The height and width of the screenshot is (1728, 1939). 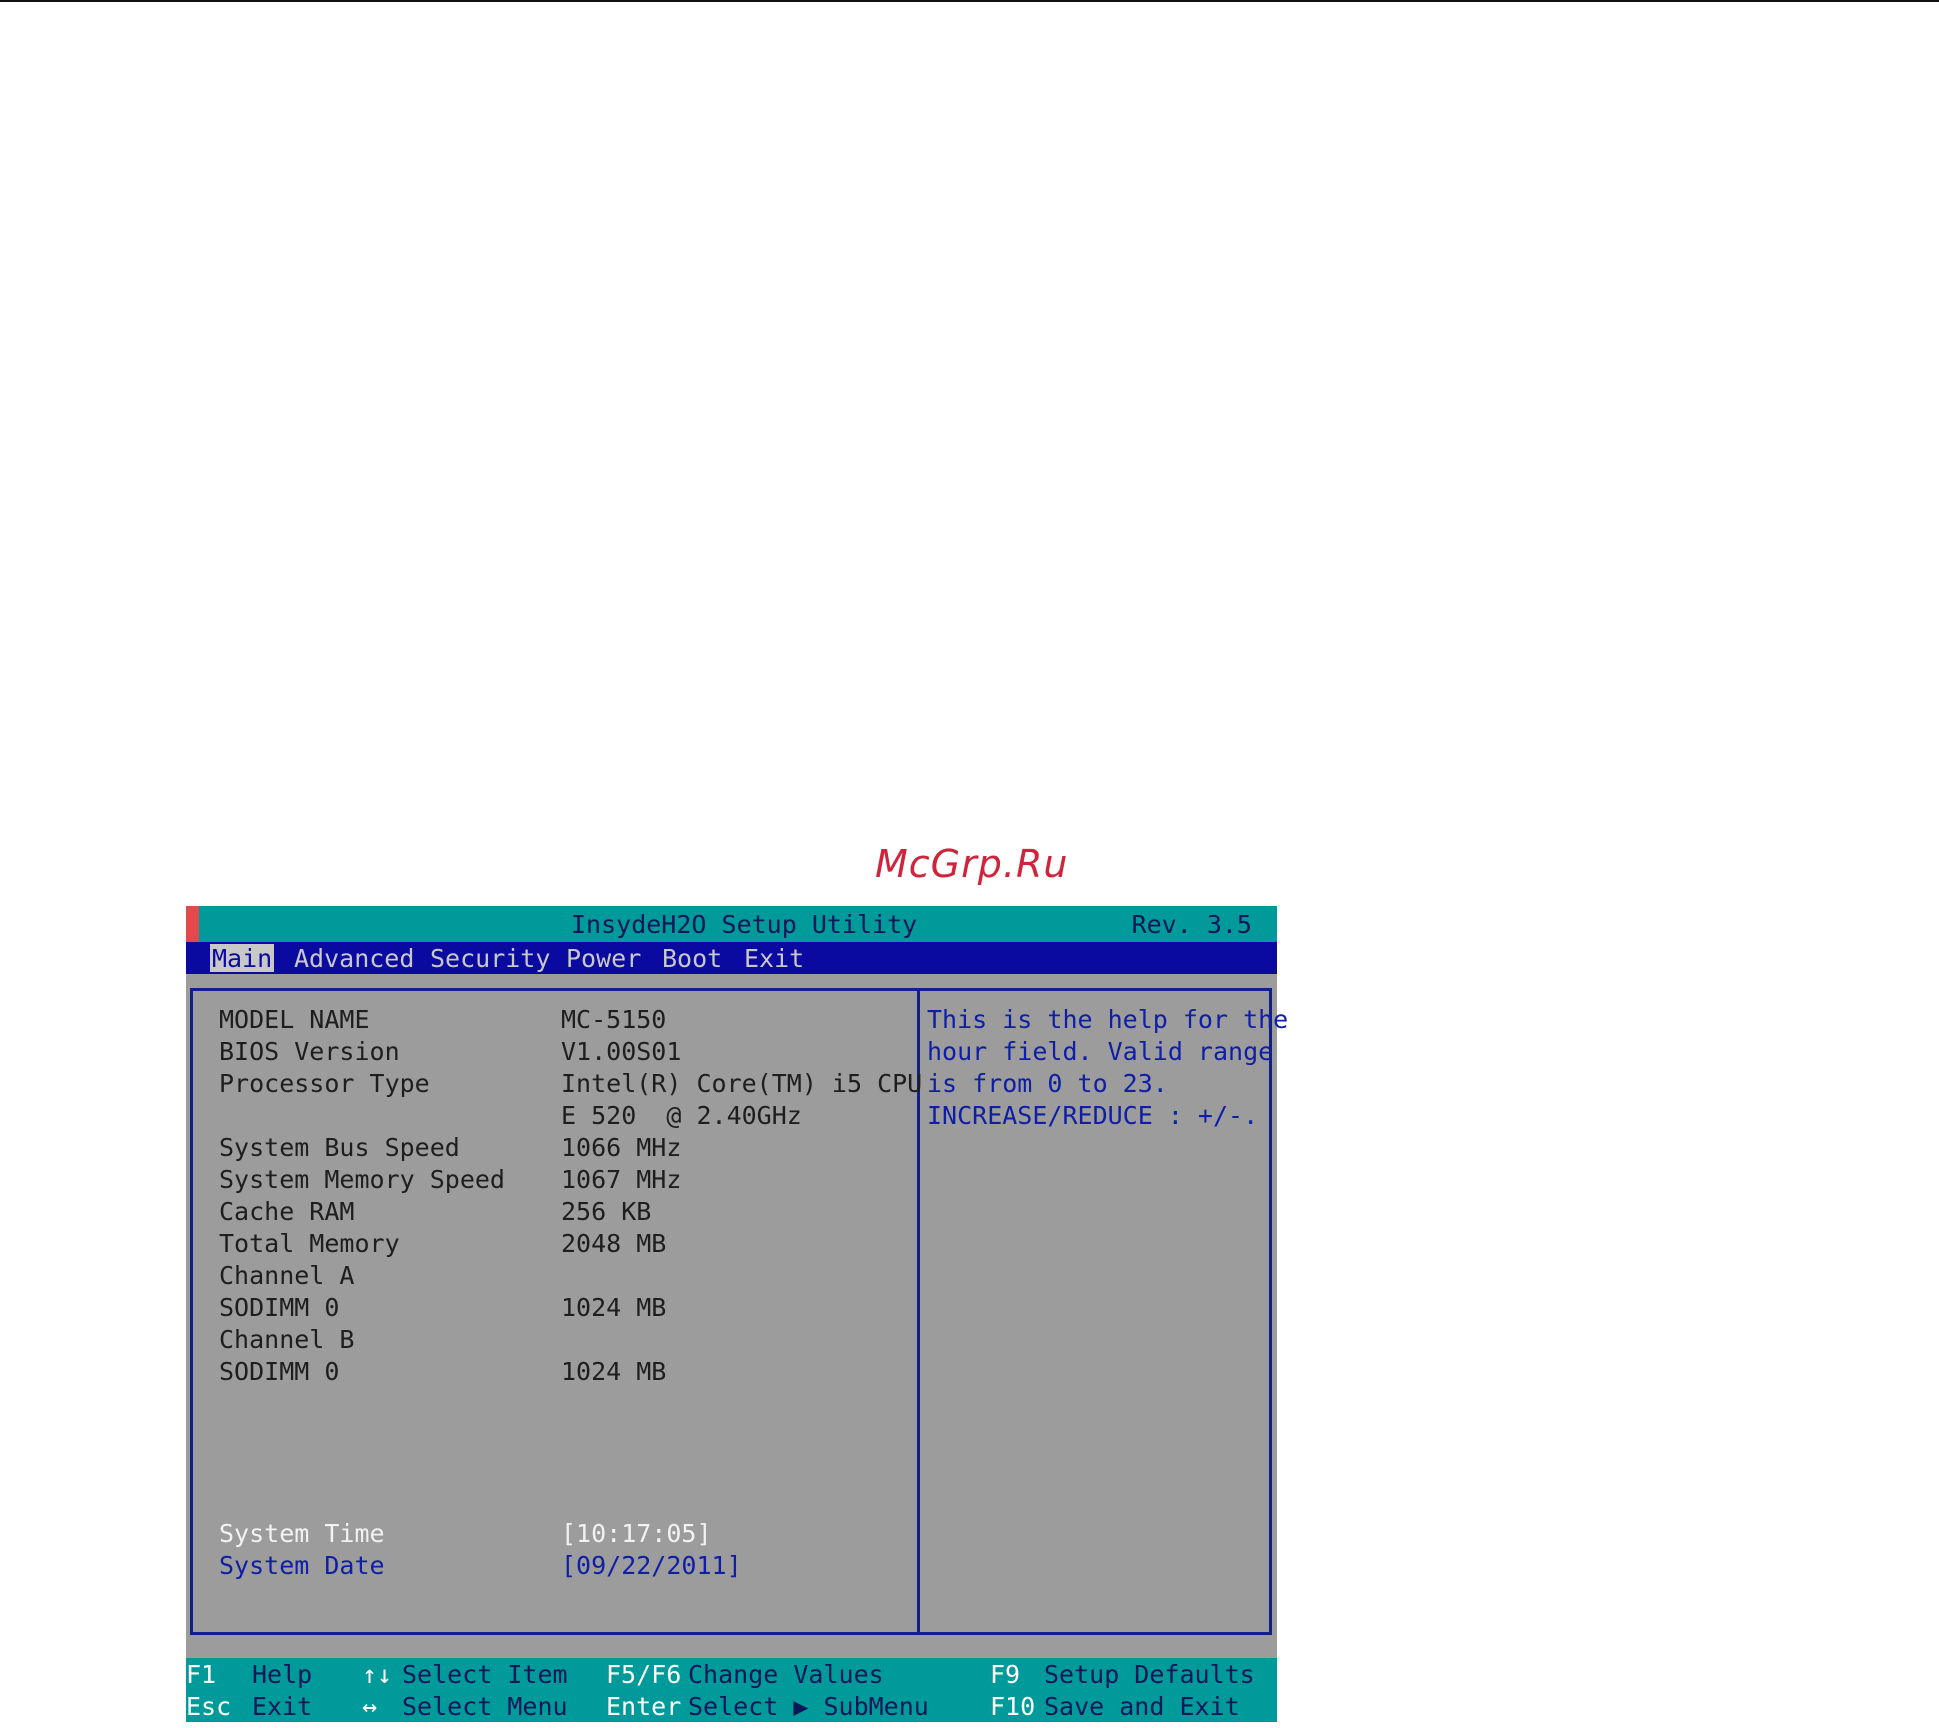 I want to click on bios-version-value: V1.00S01, so click(x=621, y=1051).